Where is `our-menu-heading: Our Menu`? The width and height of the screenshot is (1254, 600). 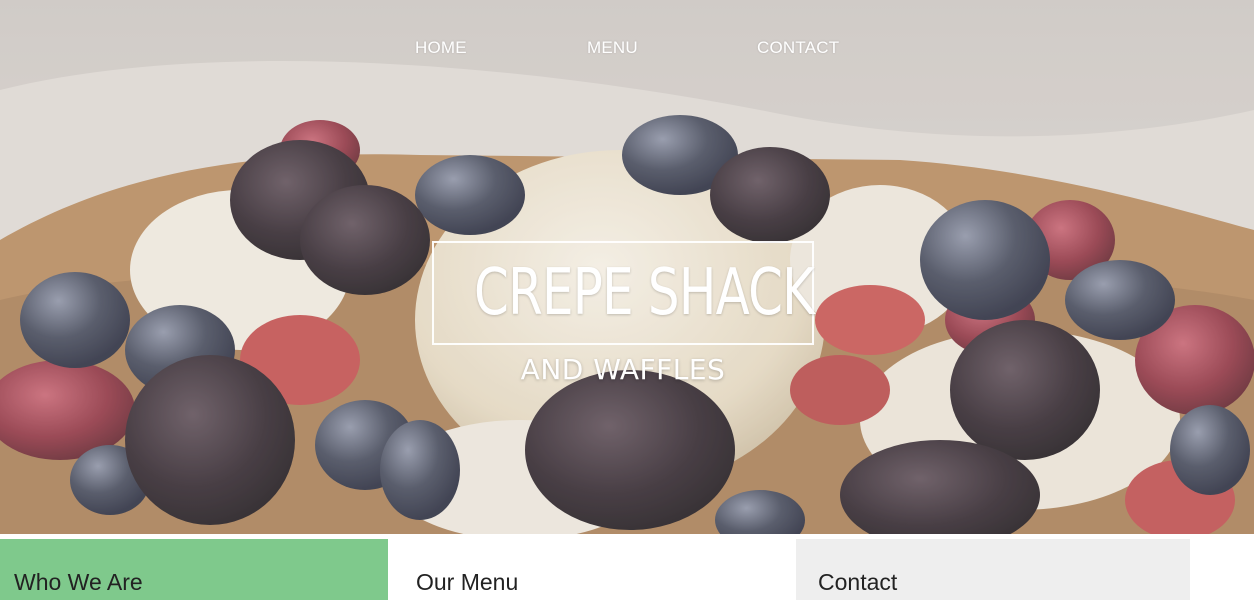 our-menu-heading: Our Menu is located at coordinates (467, 582).